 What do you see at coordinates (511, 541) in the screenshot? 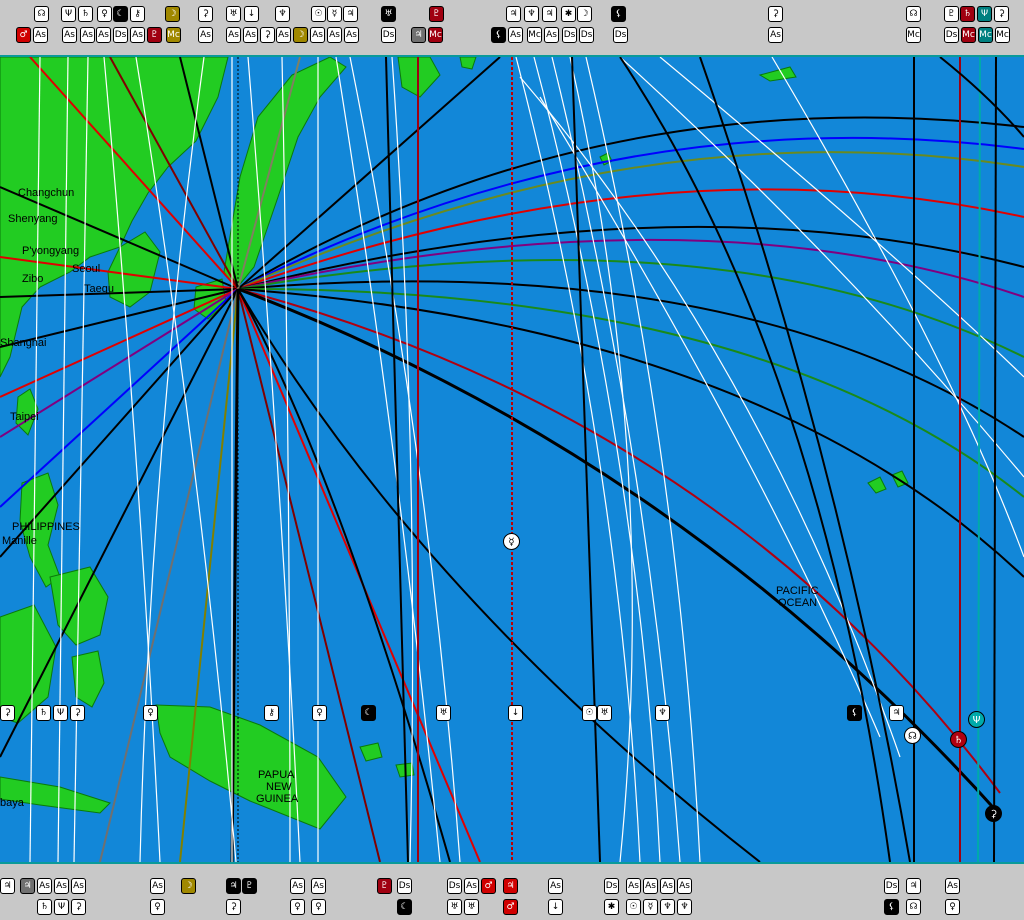
I see `crossing-marker: ☿` at bounding box center [511, 541].